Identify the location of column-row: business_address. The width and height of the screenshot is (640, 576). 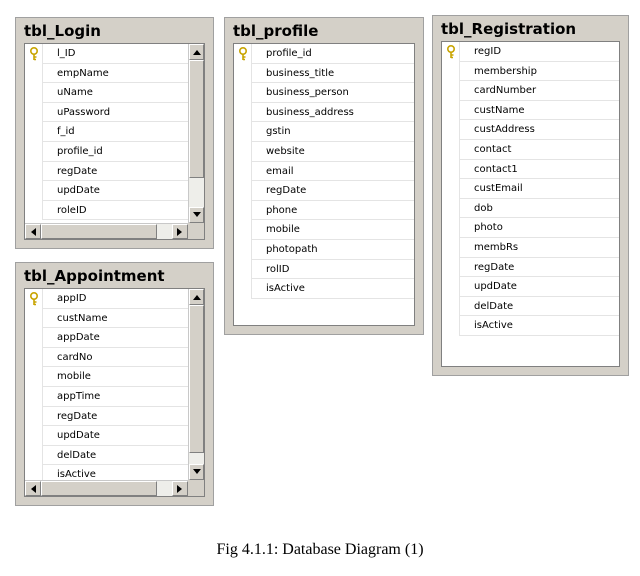
(324, 112).